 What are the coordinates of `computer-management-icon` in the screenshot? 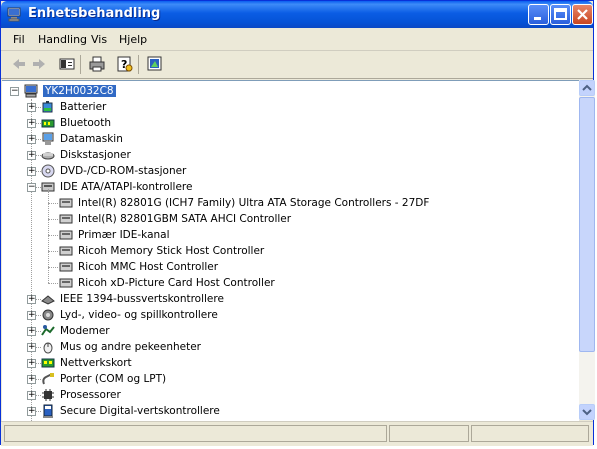 It's located at (14, 14).